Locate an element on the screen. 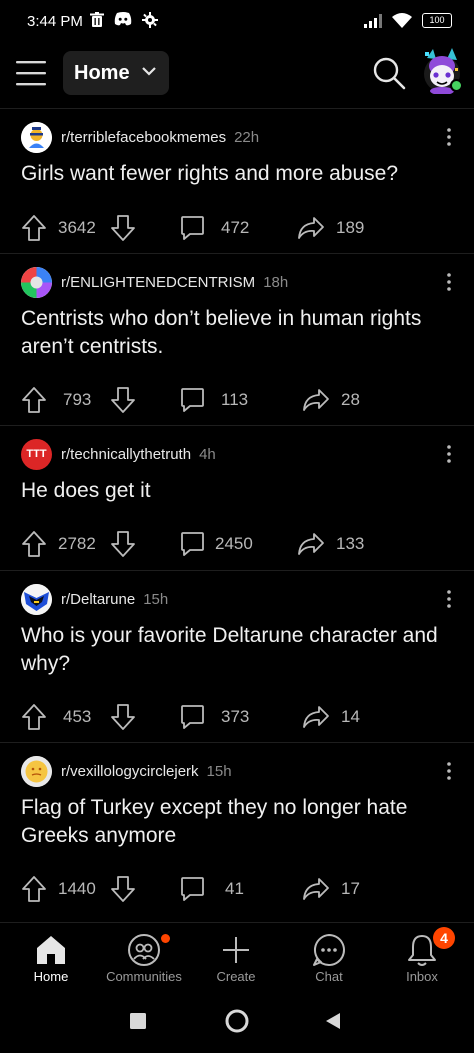  status-bar: 3:44 PM 100 is located at coordinates (237, 23).